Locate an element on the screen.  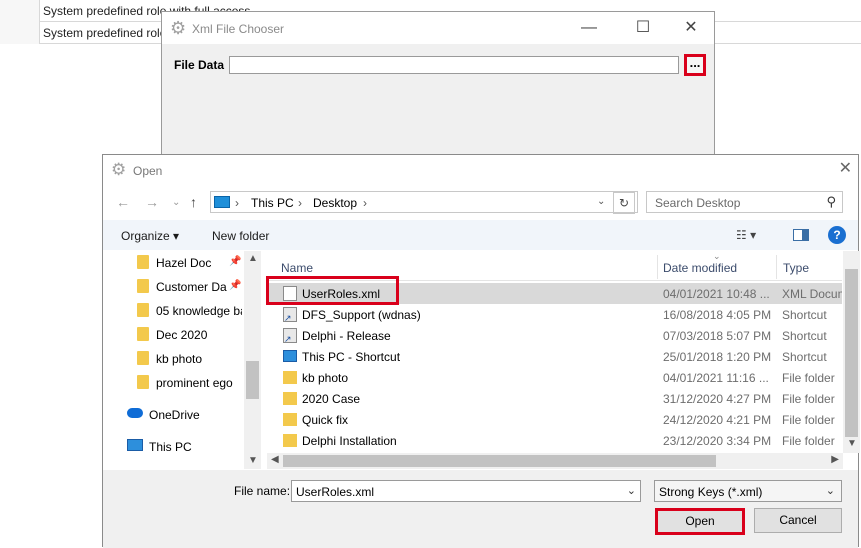
nav-scrollbar: ▲ ▼ is located at coordinates (252, 360).